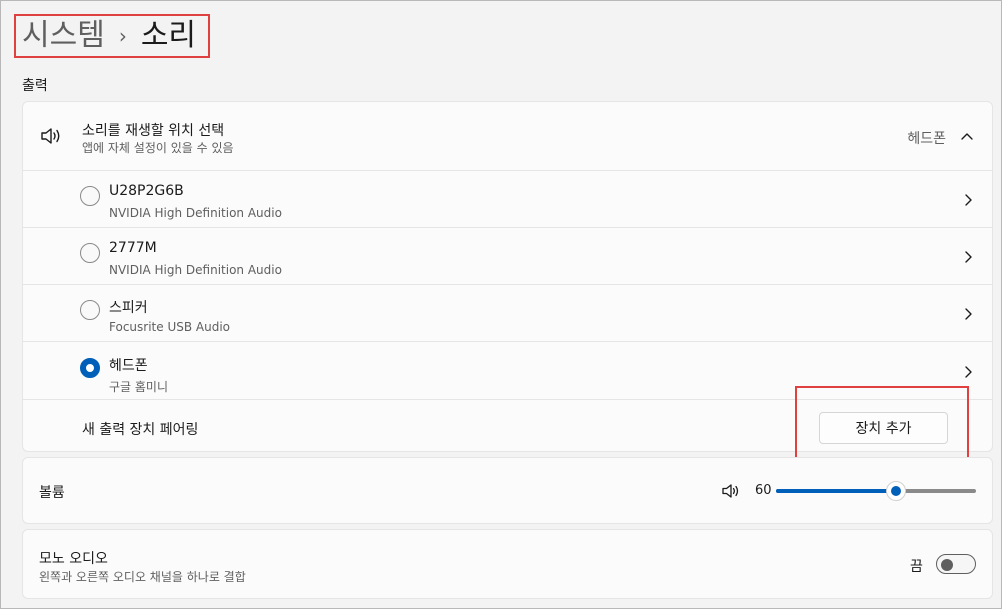 The width and height of the screenshot is (1002, 609). I want to click on page-title: 소리, so click(168, 35).